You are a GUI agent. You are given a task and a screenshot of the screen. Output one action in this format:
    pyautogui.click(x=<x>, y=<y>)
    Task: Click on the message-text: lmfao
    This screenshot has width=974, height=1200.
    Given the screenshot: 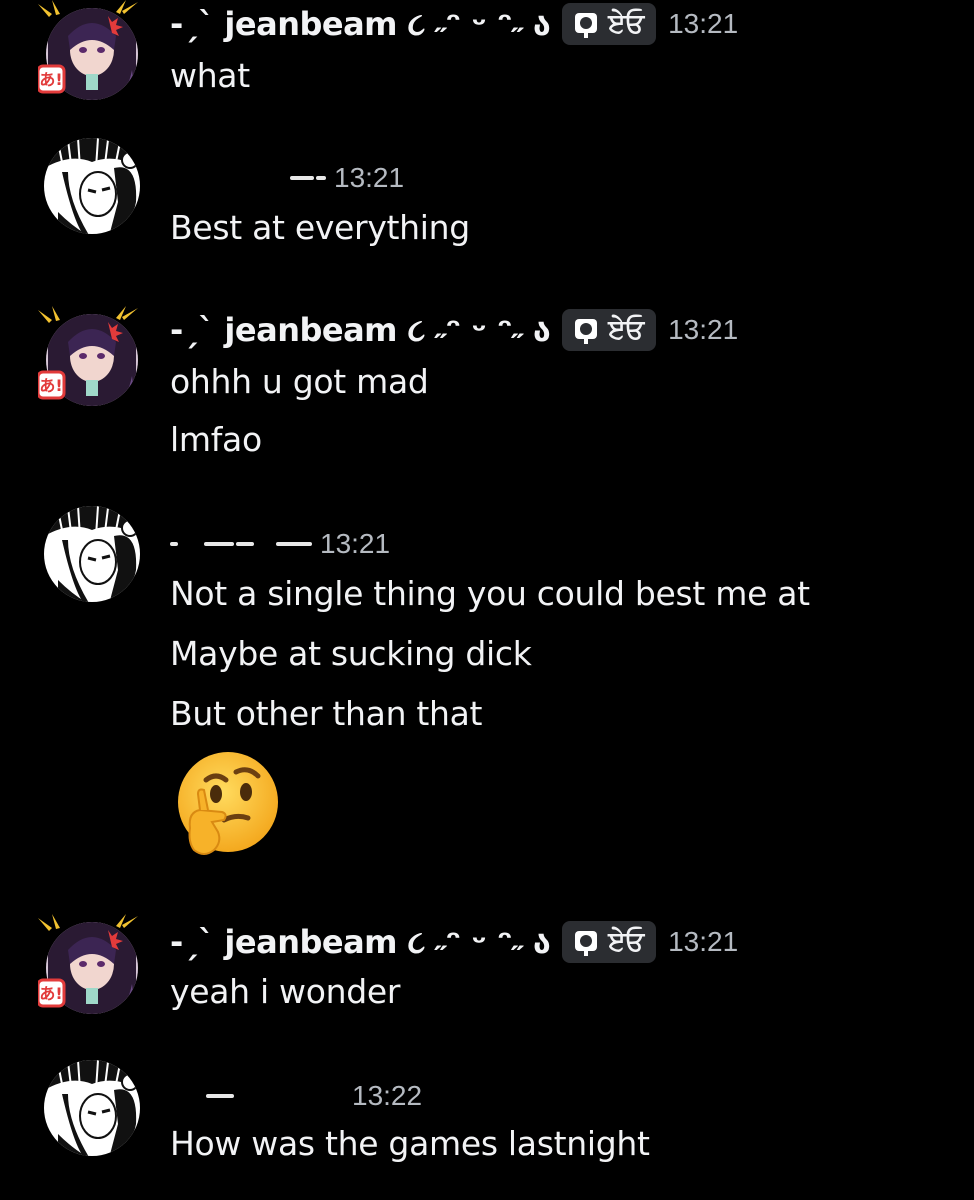 What is the action you would take?
    pyautogui.click(x=216, y=439)
    